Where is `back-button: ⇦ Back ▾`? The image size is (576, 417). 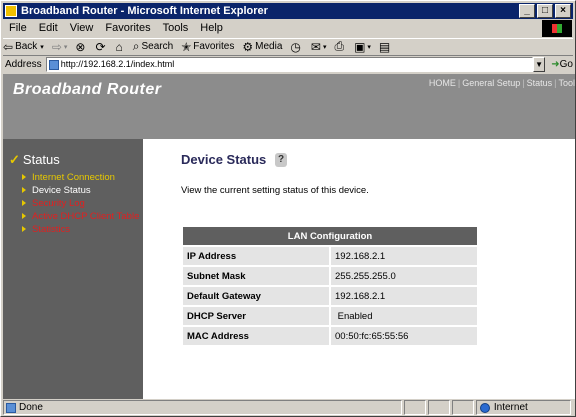 back-button: ⇦ Back ▾ is located at coordinates (23, 47).